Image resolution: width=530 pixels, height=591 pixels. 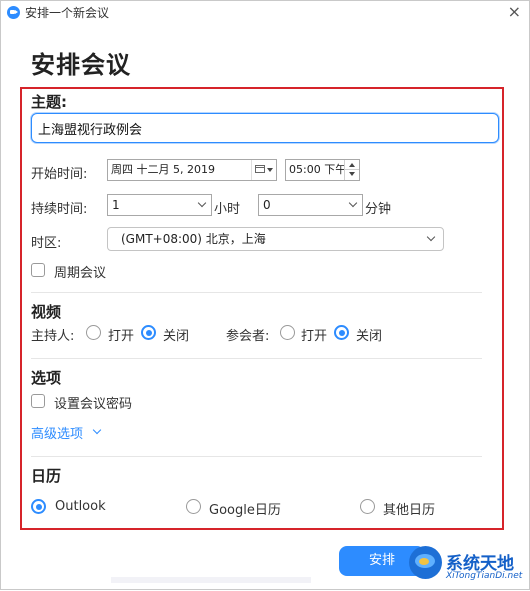 What do you see at coordinates (275, 239) in the screenshot?
I see `timezone-select: (GMT+08:00) 北京，上海` at bounding box center [275, 239].